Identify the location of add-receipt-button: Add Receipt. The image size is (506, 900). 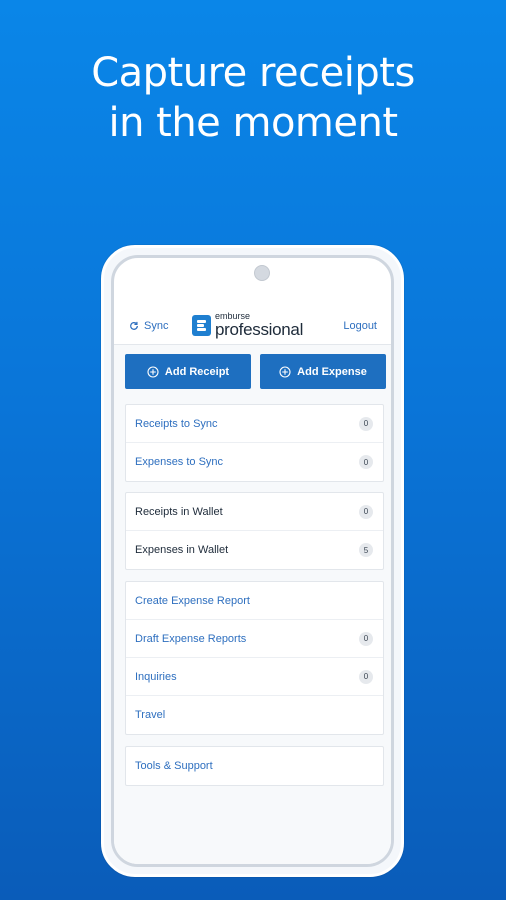
(188, 371).